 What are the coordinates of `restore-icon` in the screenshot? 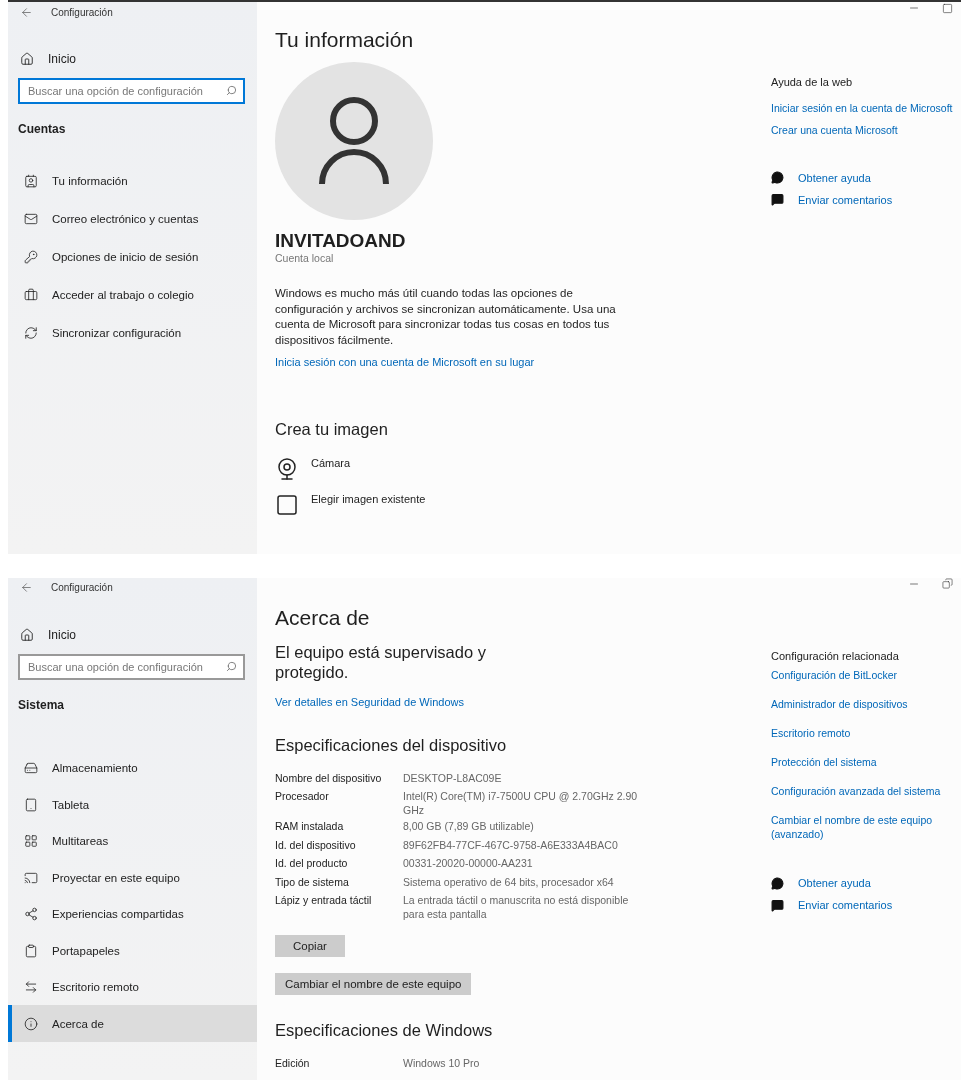 It's located at (947, 584).